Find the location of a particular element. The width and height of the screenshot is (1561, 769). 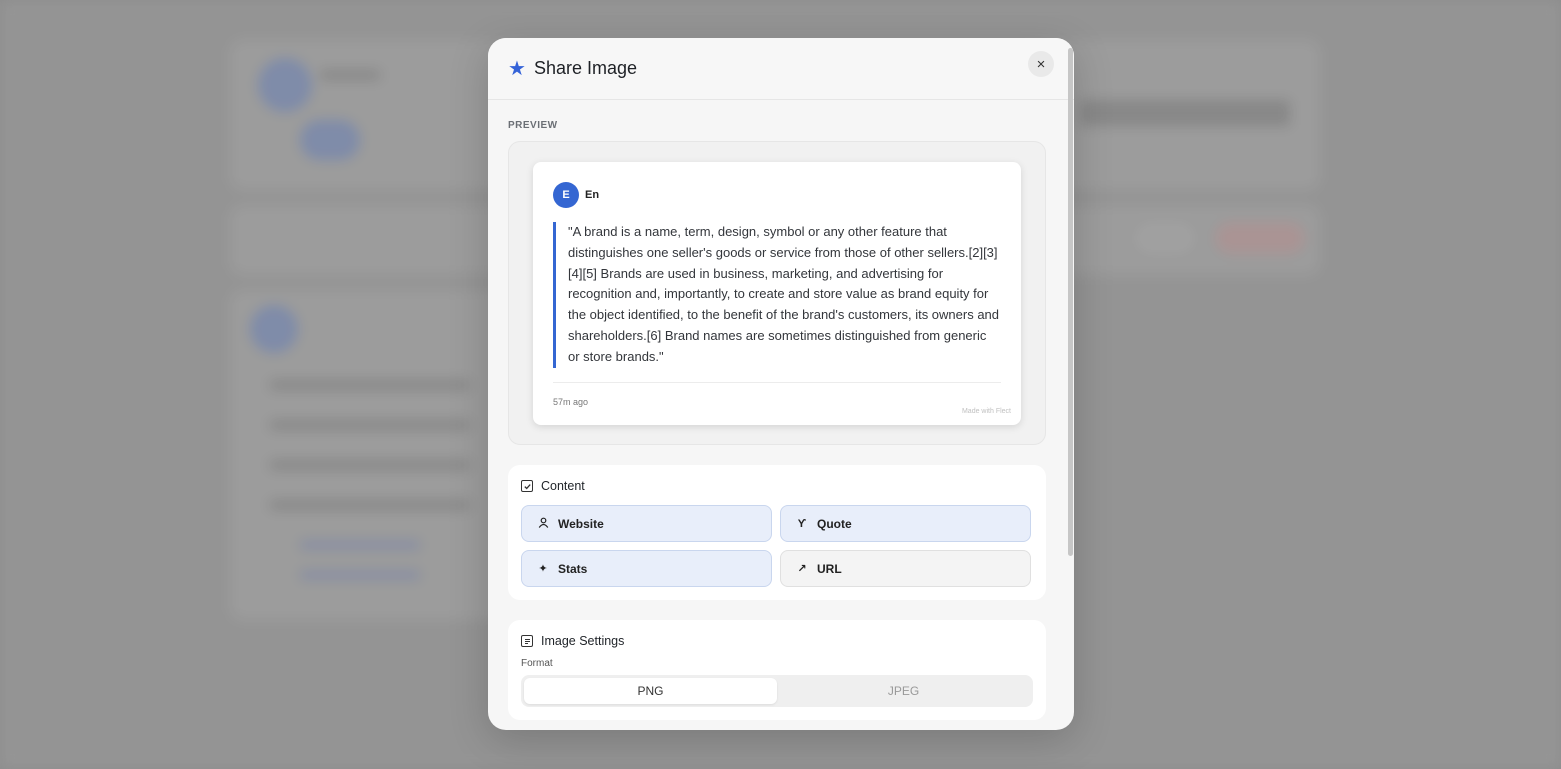

sparkle-icon: ✦ is located at coordinates (543, 569).